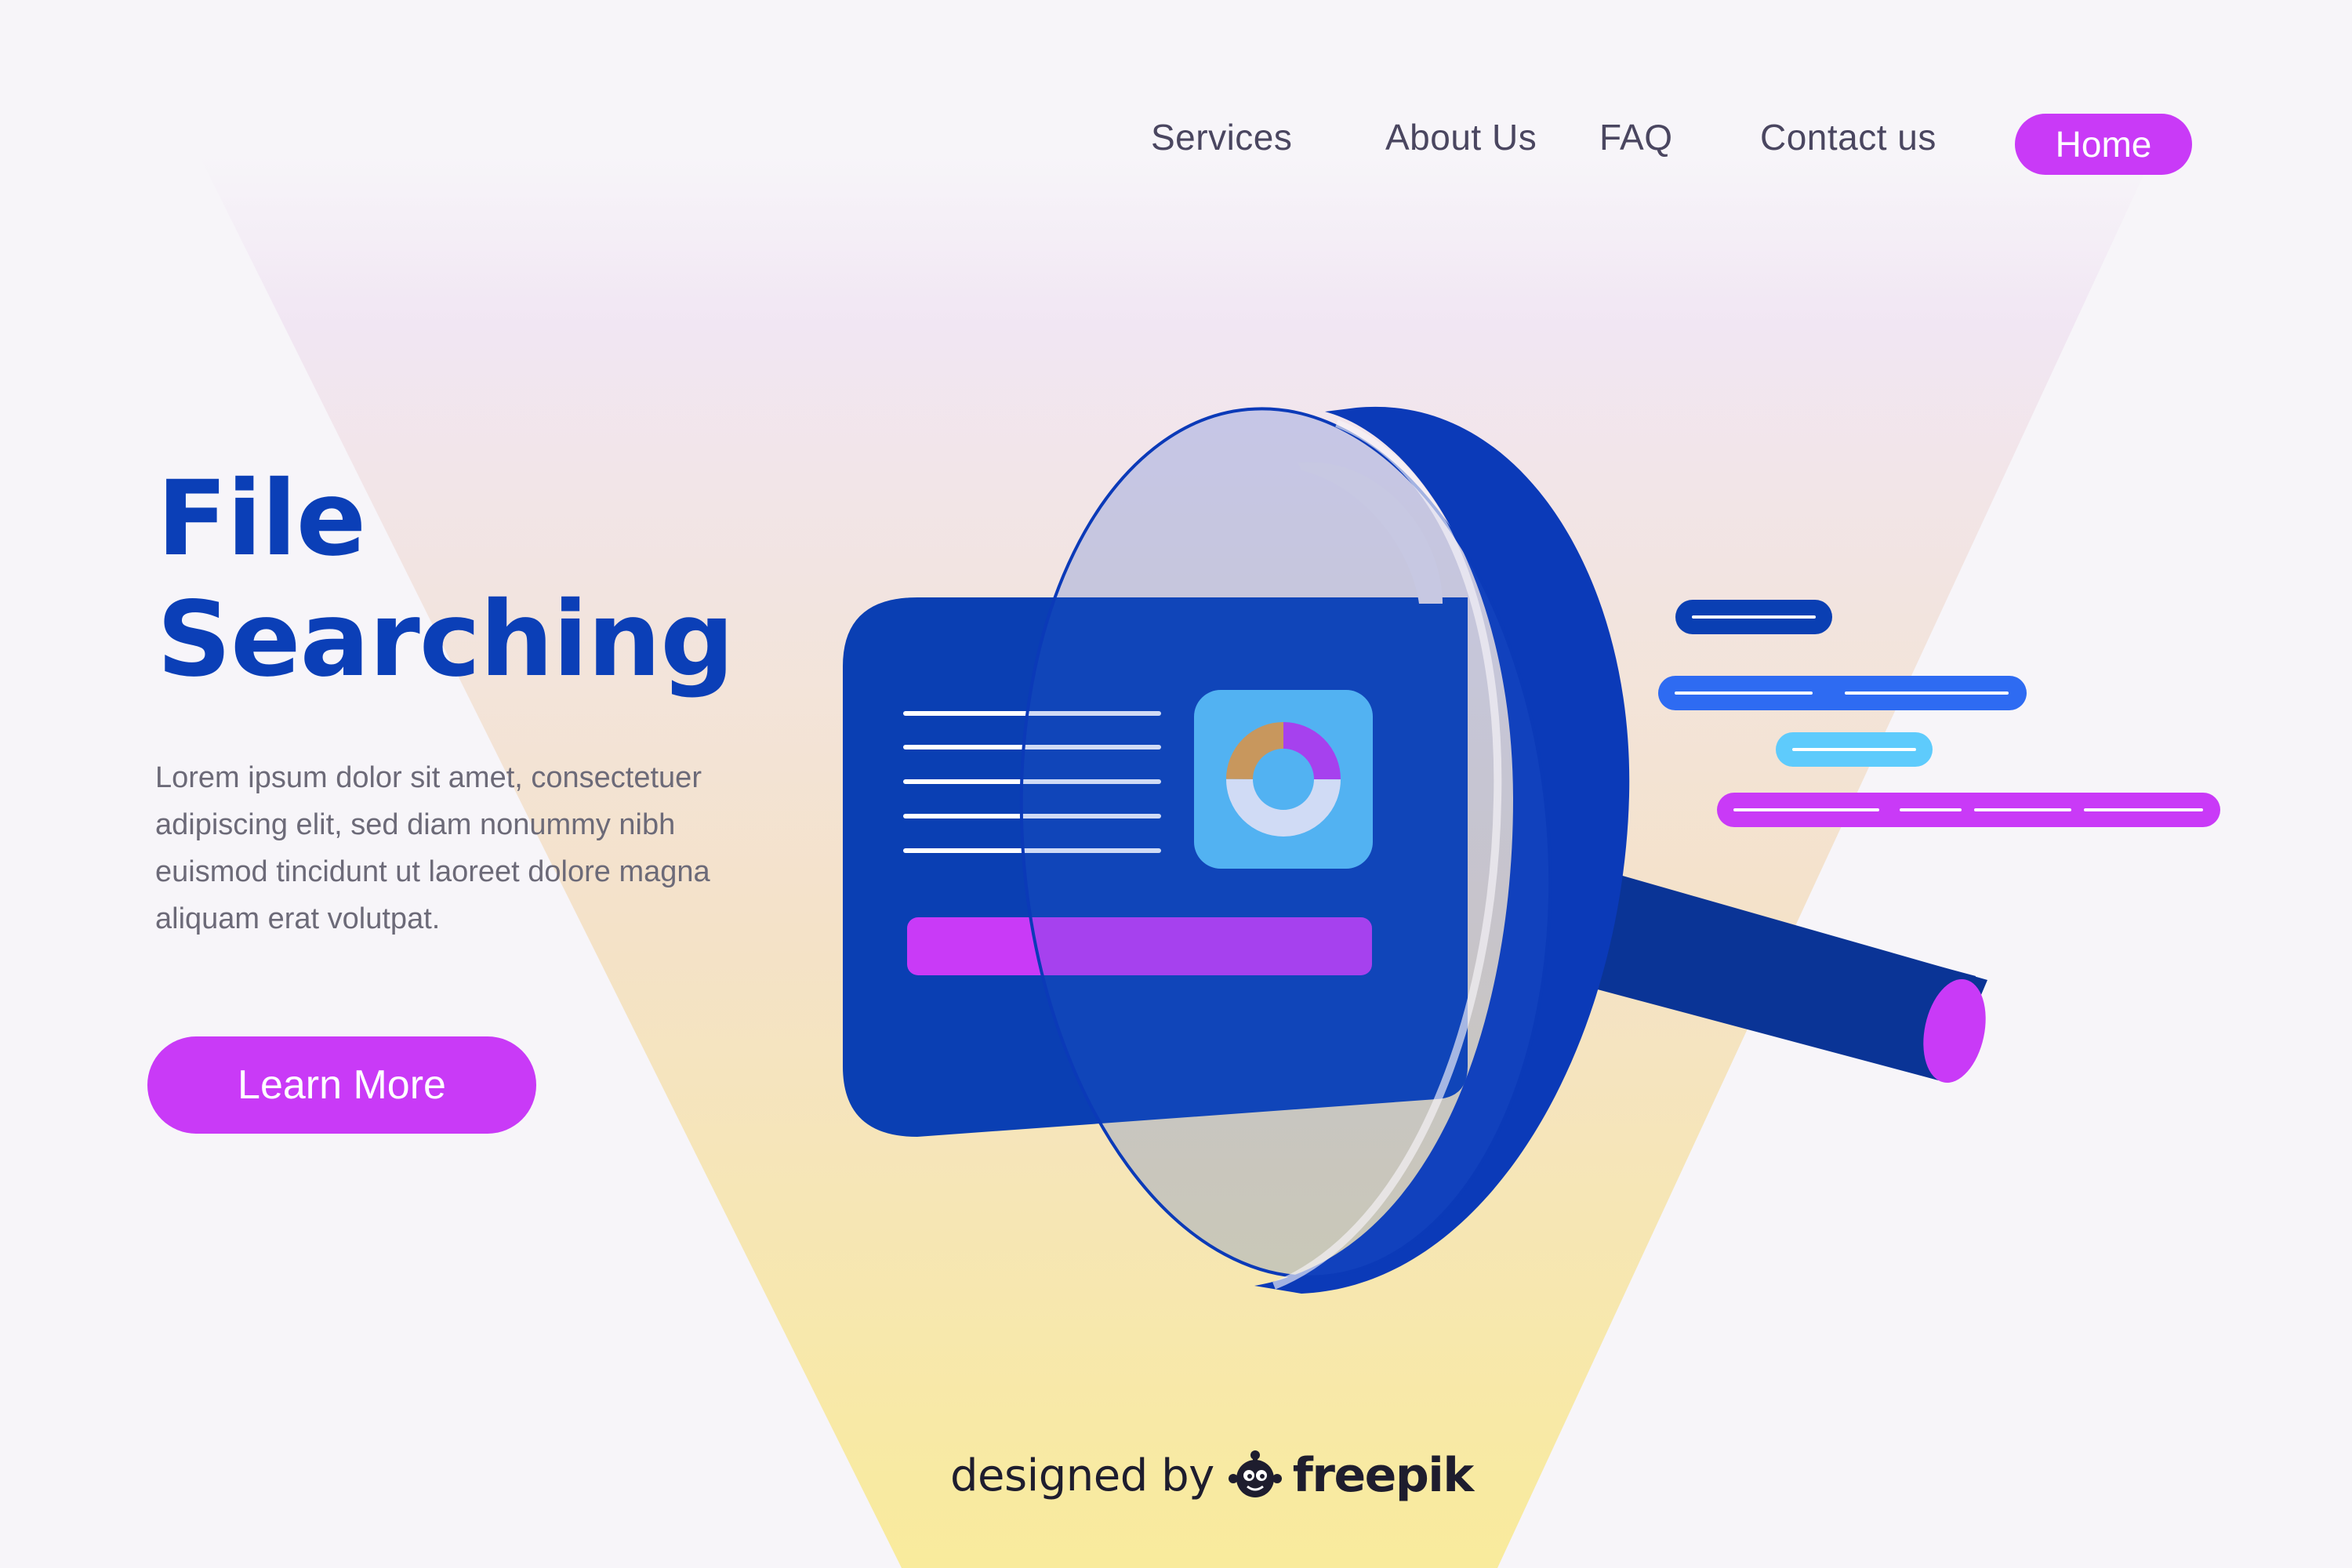 The height and width of the screenshot is (1568, 2352). I want to click on nav-link-services: Services, so click(1221, 137).